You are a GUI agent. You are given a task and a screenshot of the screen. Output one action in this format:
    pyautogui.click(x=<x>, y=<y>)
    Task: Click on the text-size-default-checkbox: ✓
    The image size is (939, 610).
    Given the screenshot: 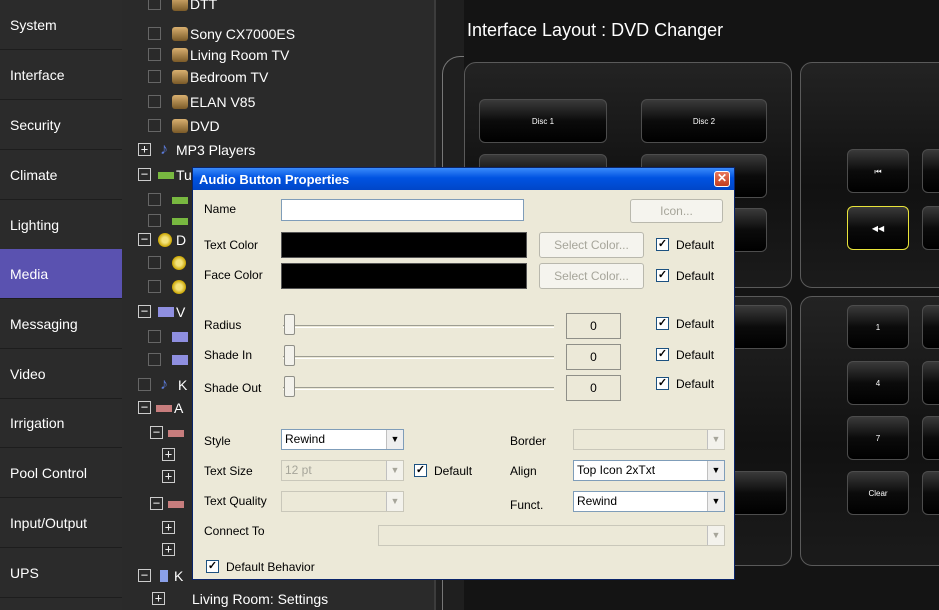 What is the action you would take?
    pyautogui.click(x=420, y=470)
    